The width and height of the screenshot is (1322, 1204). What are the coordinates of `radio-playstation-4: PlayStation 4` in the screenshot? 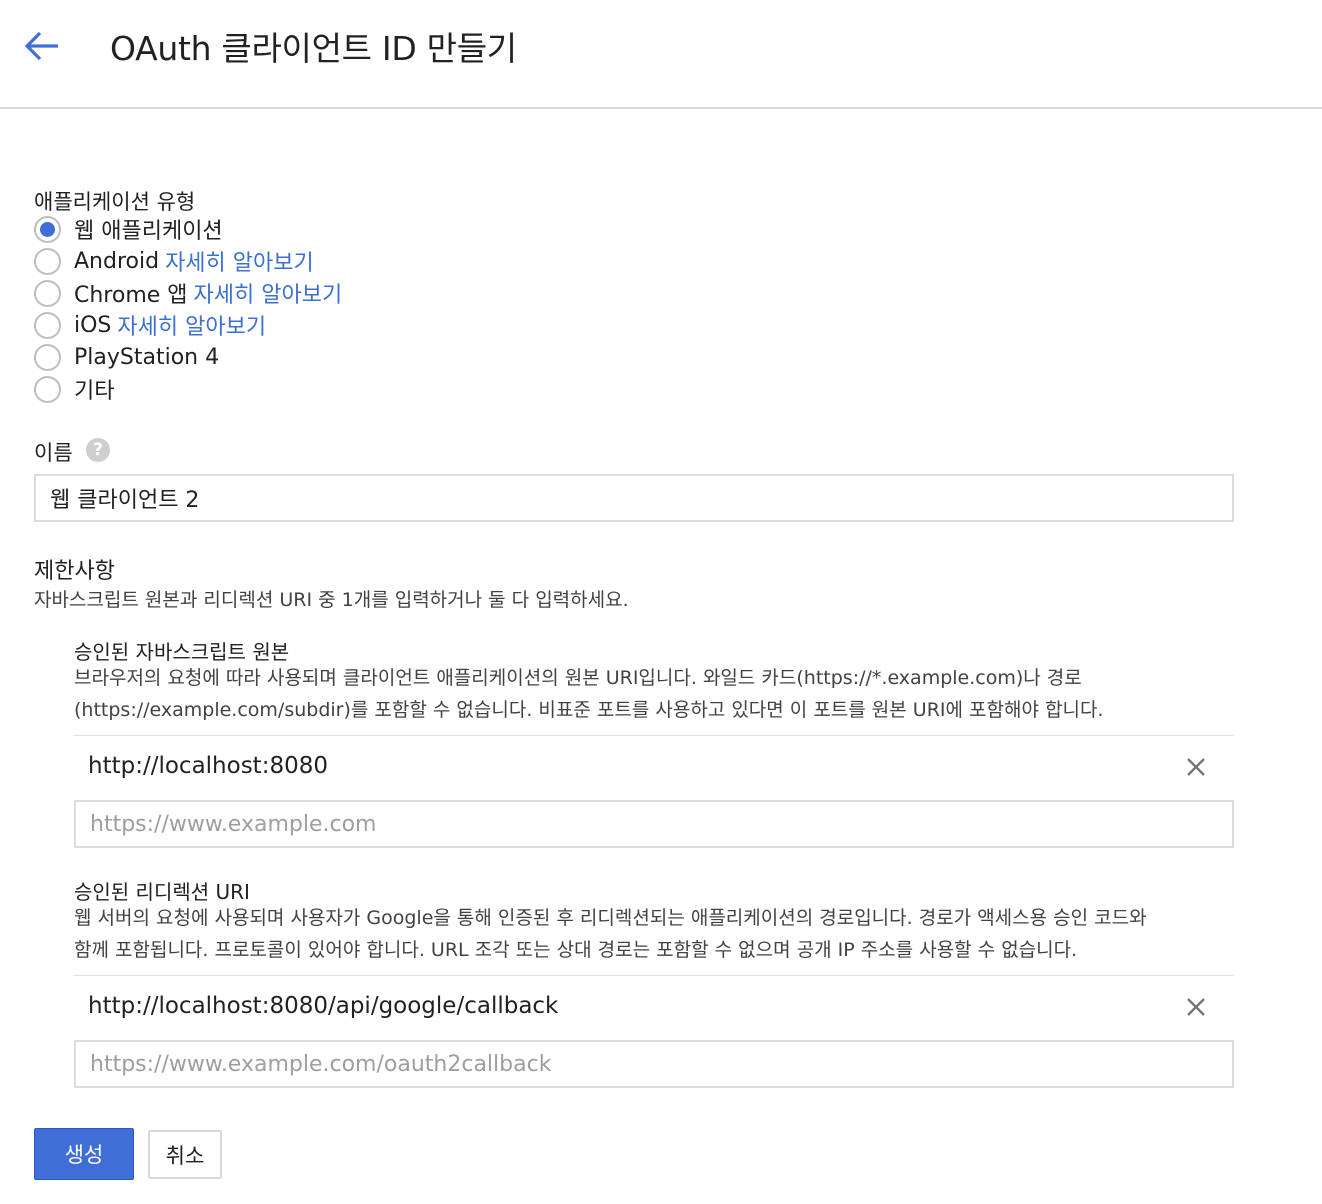 It's located at (126, 357).